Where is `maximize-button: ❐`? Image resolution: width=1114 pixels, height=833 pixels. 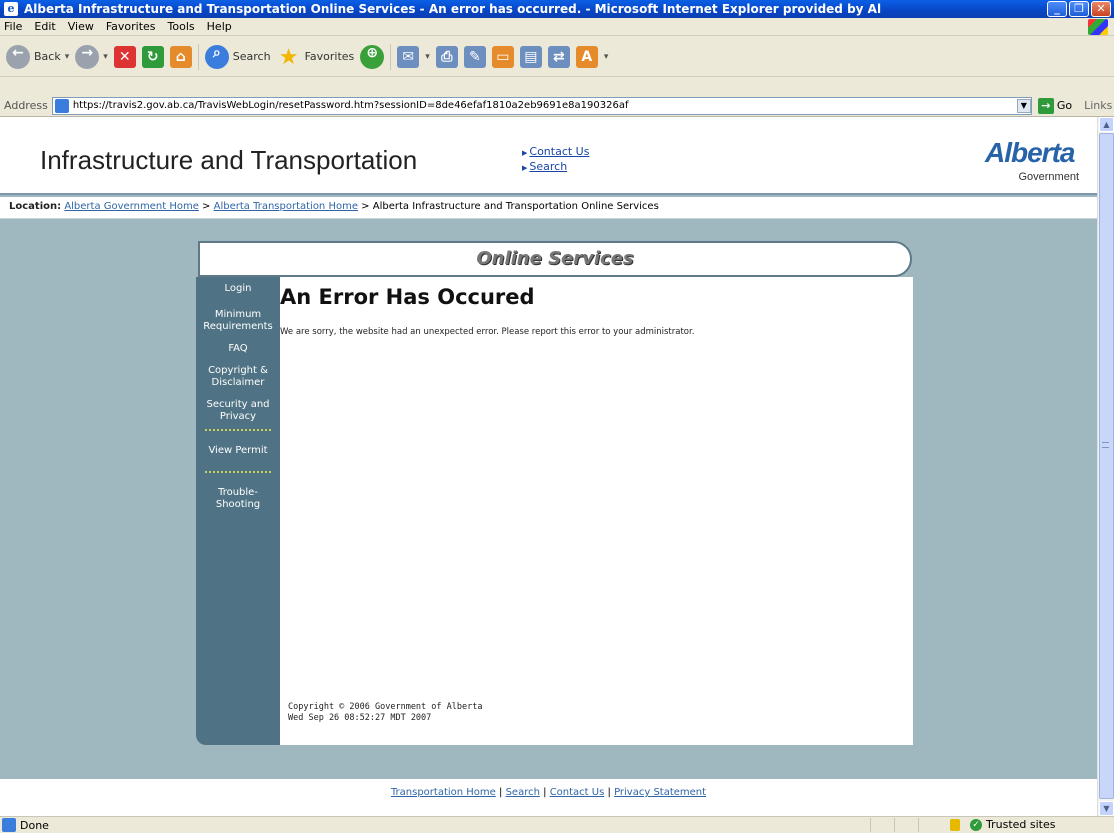 maximize-button: ❐ is located at coordinates (1079, 9).